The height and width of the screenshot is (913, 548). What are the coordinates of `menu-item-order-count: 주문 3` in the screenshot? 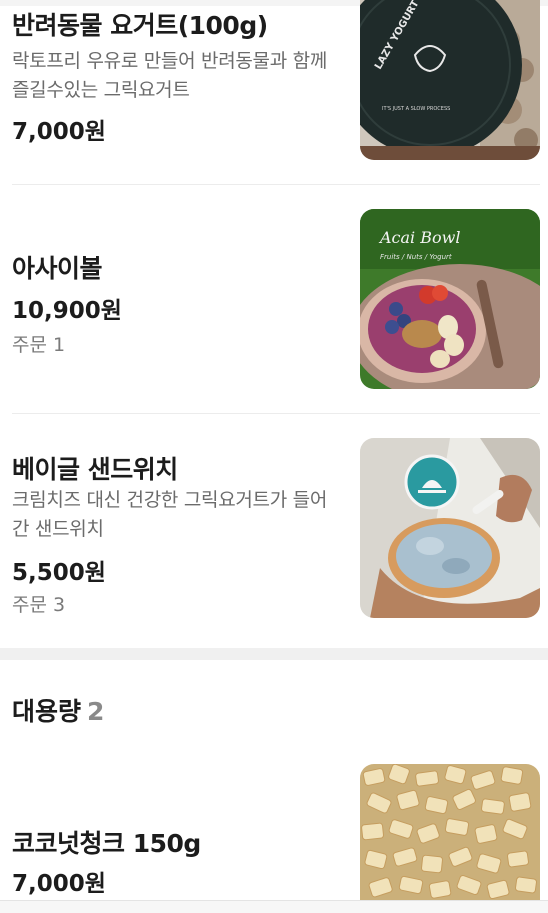 It's located at (39, 605).